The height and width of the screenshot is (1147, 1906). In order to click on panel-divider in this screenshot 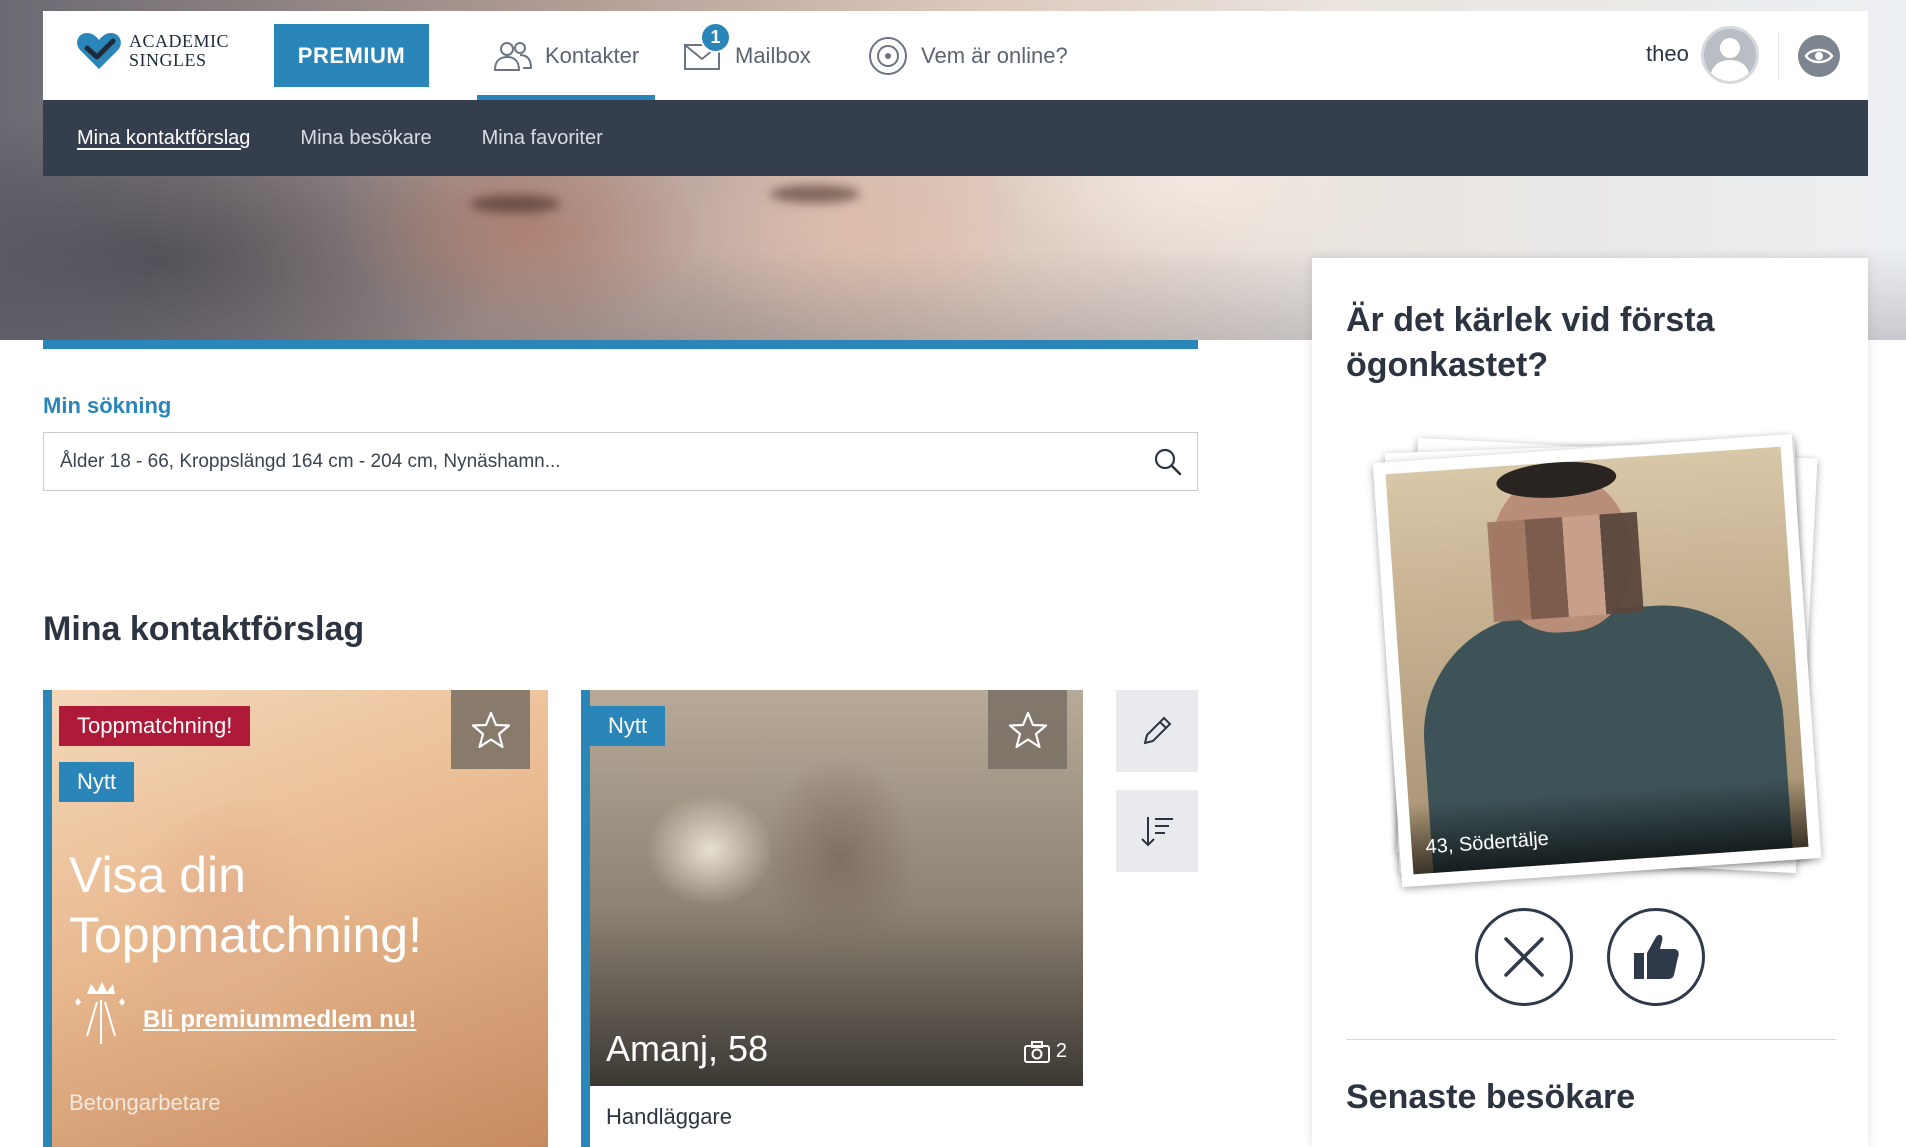, I will do `click(1591, 1039)`.